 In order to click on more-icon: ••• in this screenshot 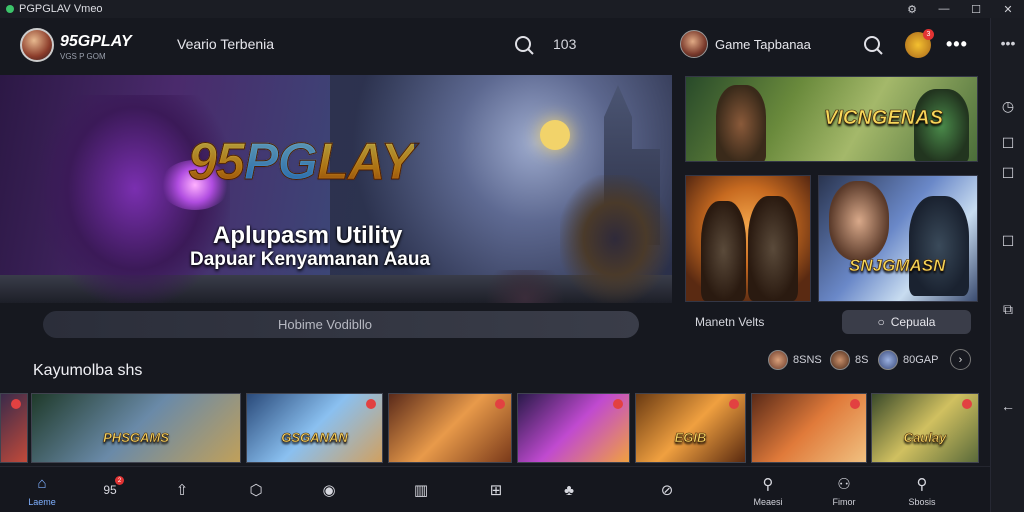, I will do `click(1008, 43)`.